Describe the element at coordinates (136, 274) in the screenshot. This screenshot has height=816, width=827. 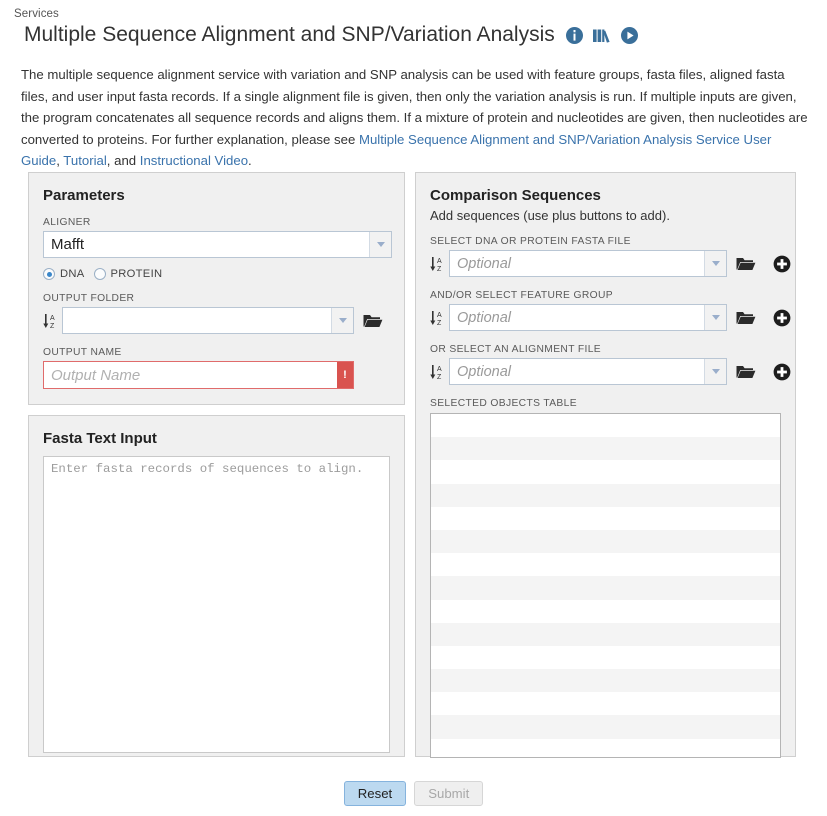
I see `radio-protein-label: PROTEIN` at that location.